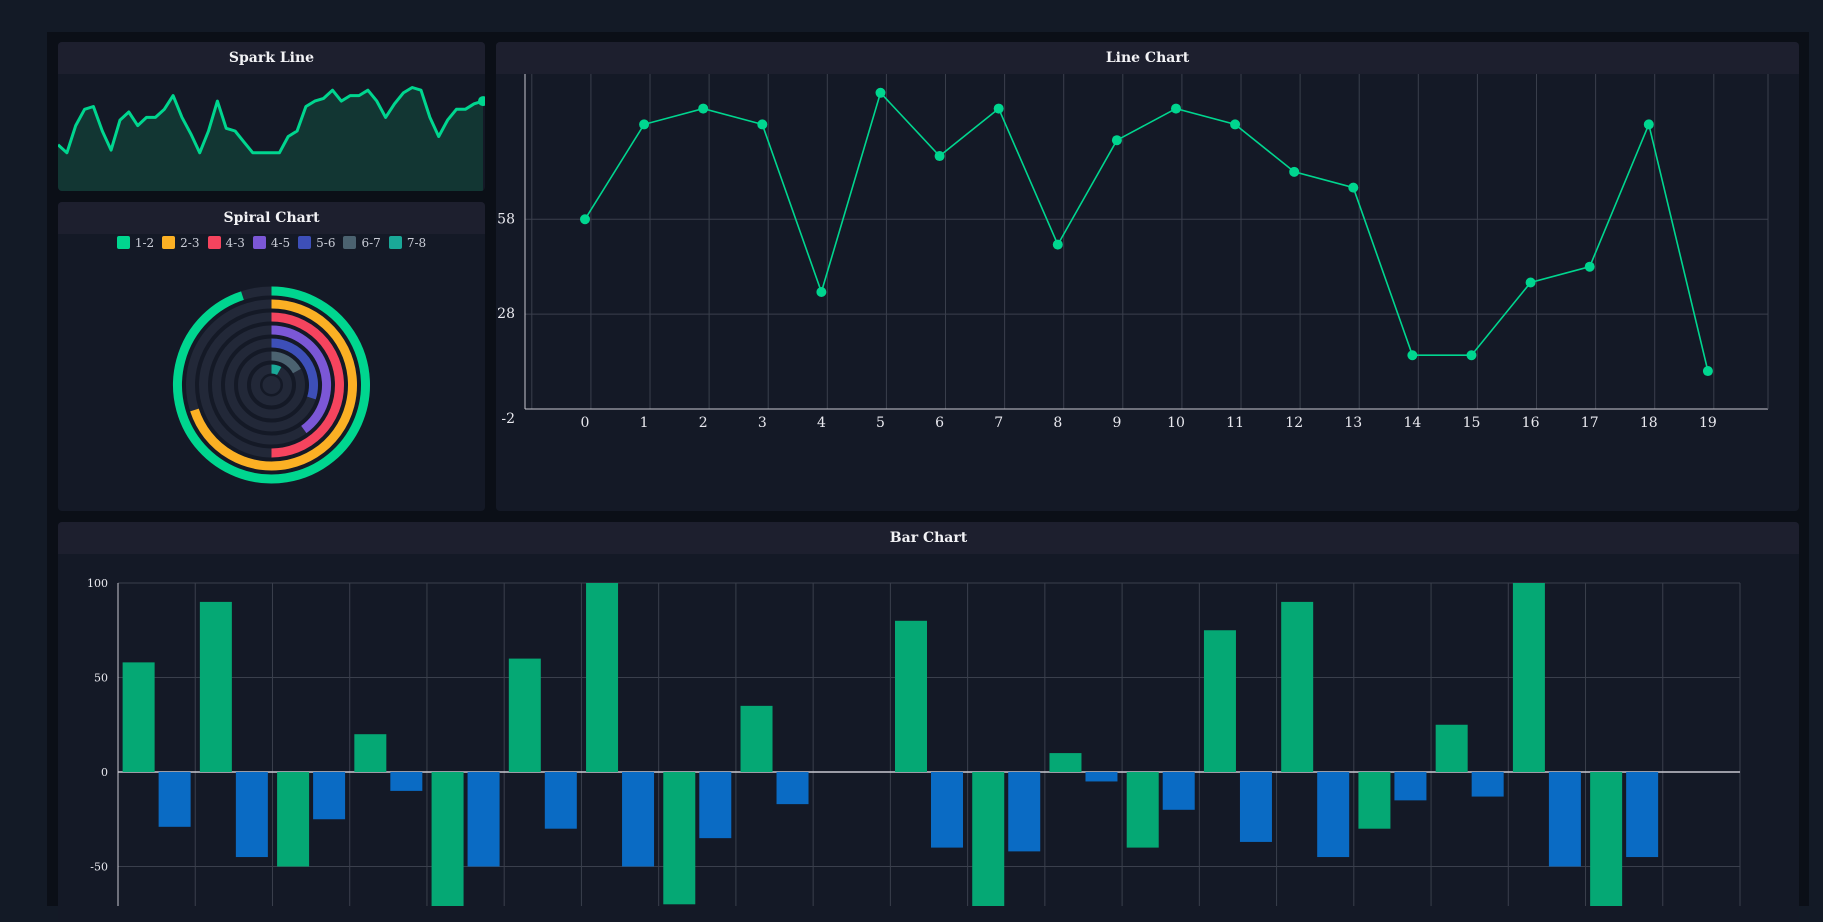 The image size is (1823, 922). Describe the element at coordinates (1176, 423) in the screenshot. I see `x-tick-label: 10` at that location.